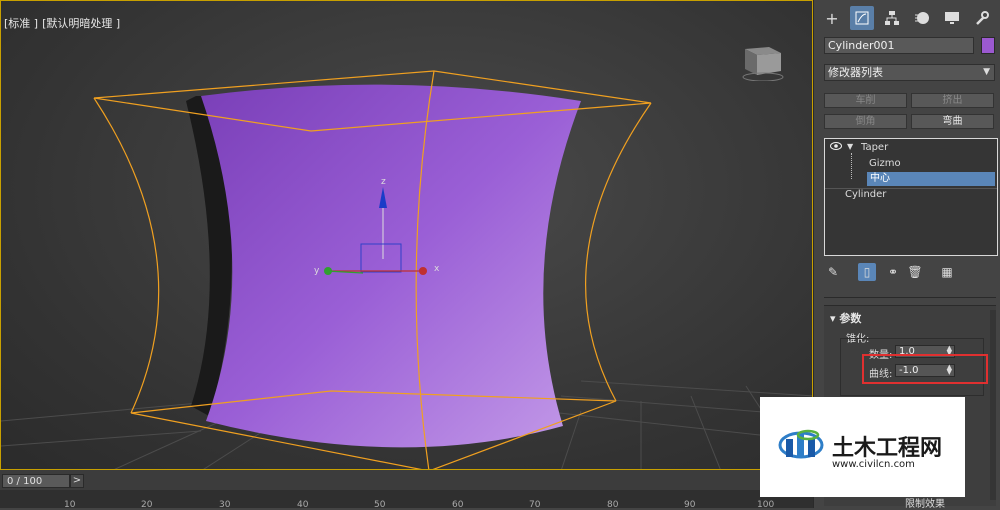 This screenshot has width=1000, height=510. Describe the element at coordinates (852, 166) in the screenshot. I see `tree-line` at that location.